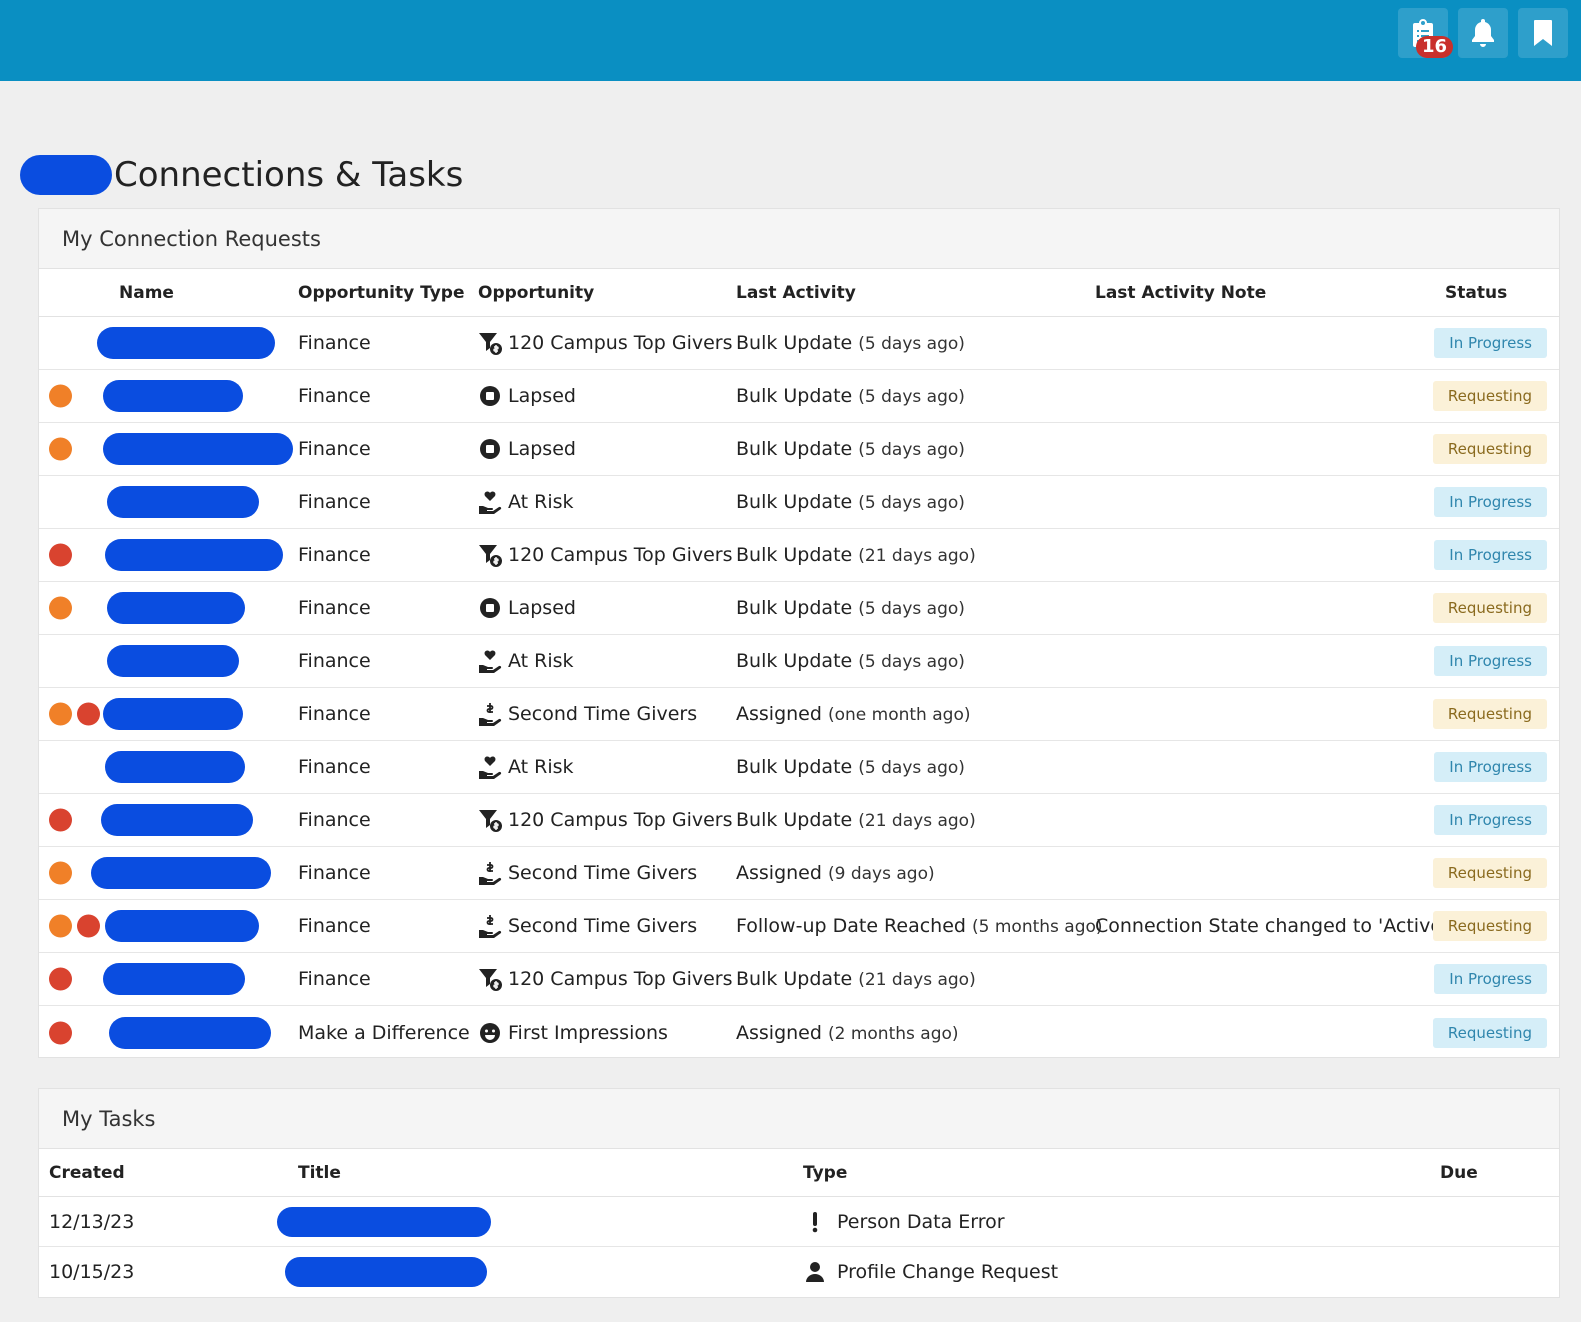 This screenshot has width=1581, height=1322. What do you see at coordinates (1180, 293) in the screenshot?
I see `column-header-last-activity-note: Last Activity Note` at bounding box center [1180, 293].